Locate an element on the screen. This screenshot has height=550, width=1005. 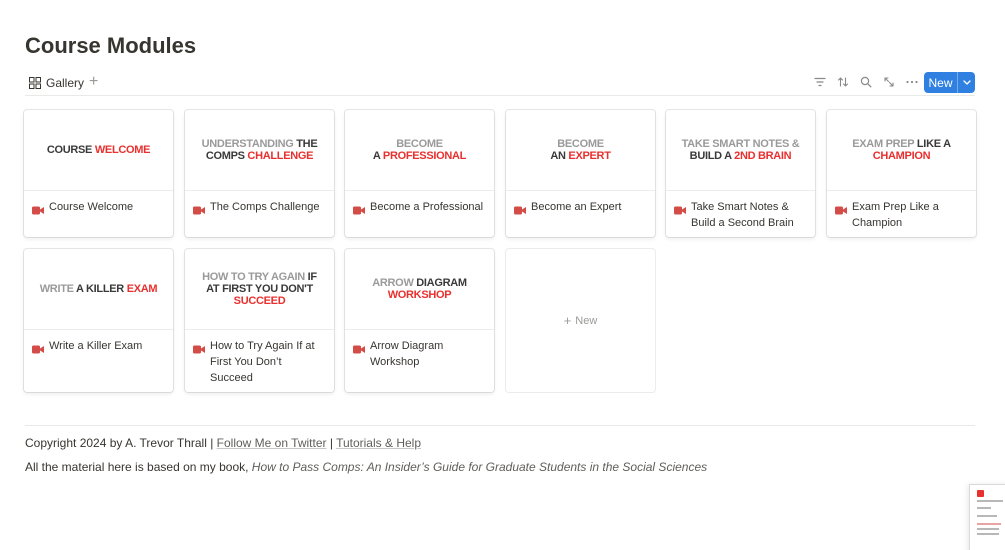
card-title: Become an Expert is located at coordinates (576, 207).